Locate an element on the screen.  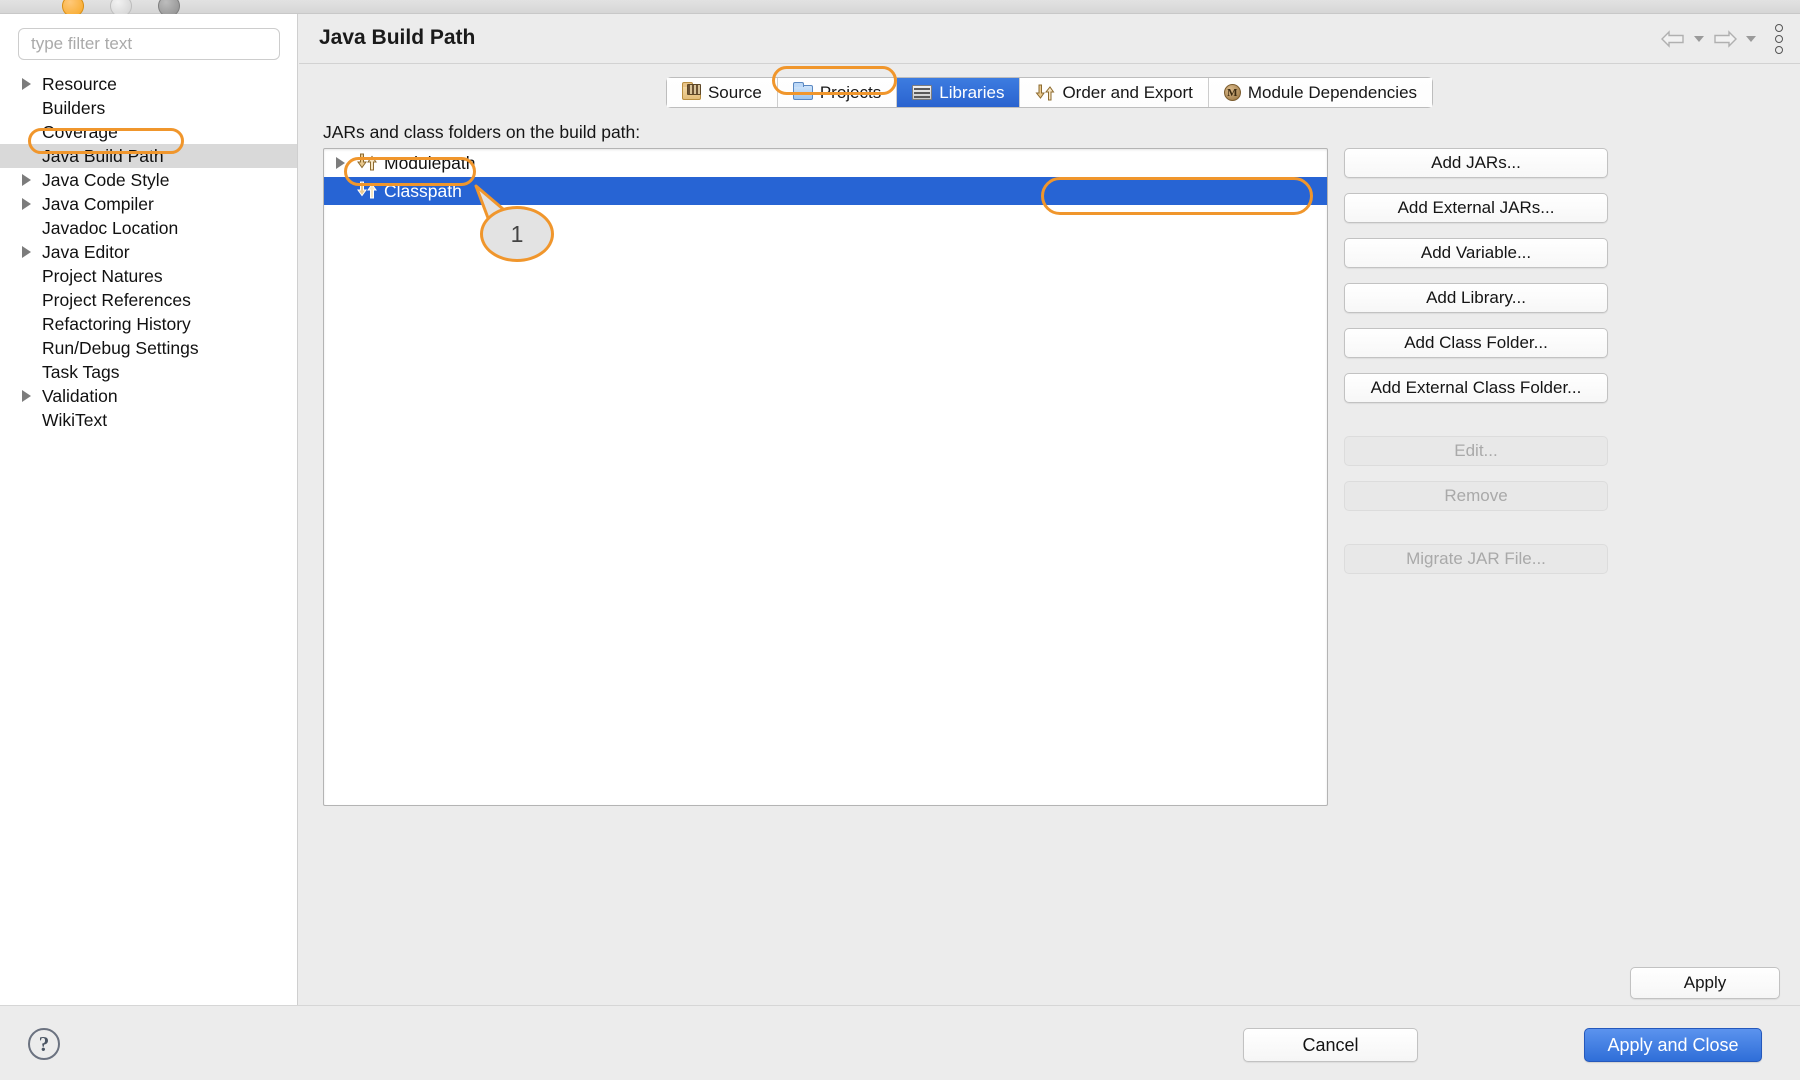
page-title: Java Build Path is located at coordinates (397, 37).